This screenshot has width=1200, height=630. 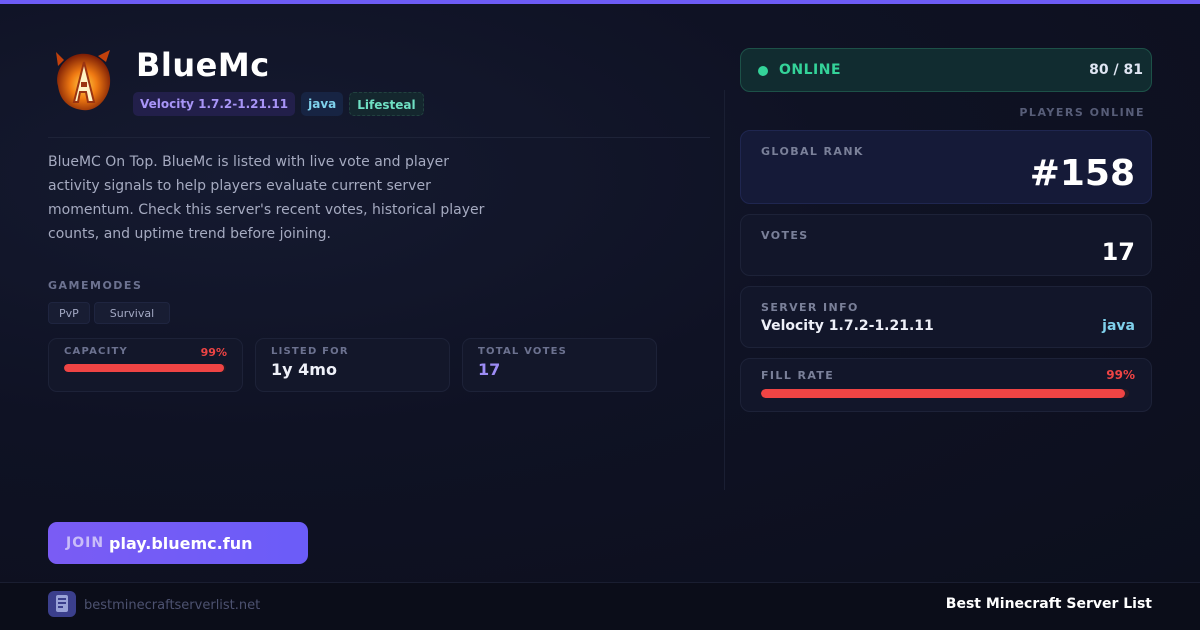 I want to click on gamemodes-list: PvP Survival, so click(x=109, y=313).